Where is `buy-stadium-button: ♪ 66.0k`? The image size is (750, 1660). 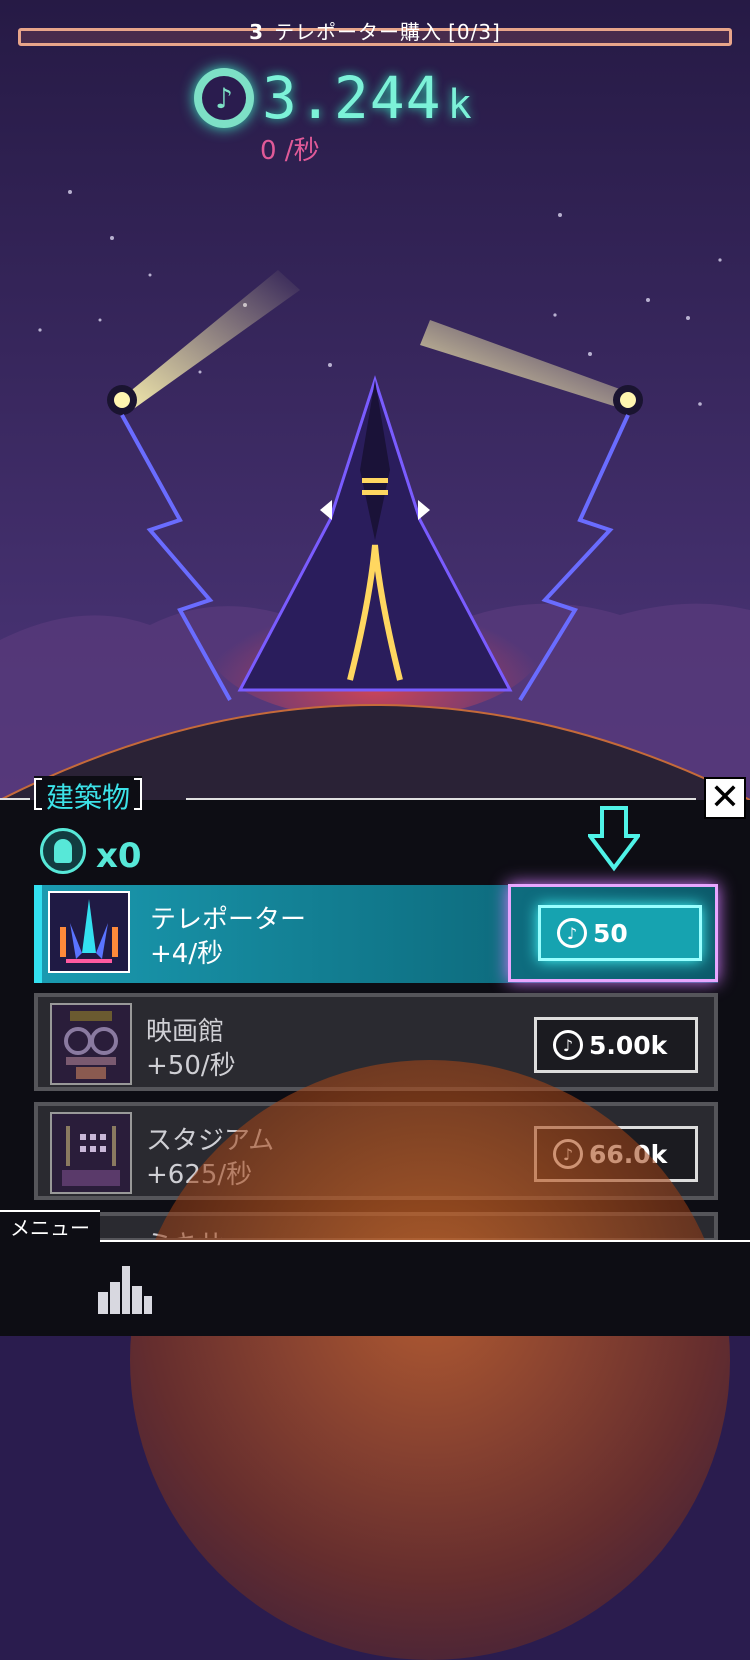
buy-stadium-button: ♪ 66.0k is located at coordinates (616, 1154).